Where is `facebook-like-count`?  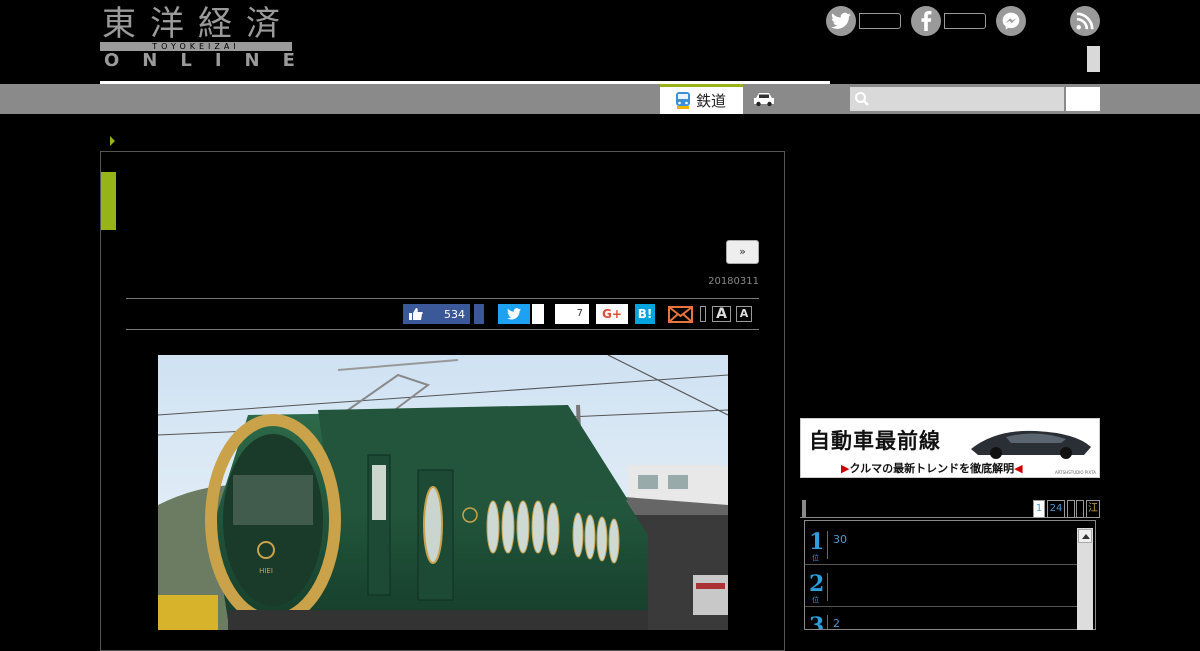
facebook-like-count is located at coordinates (965, 21).